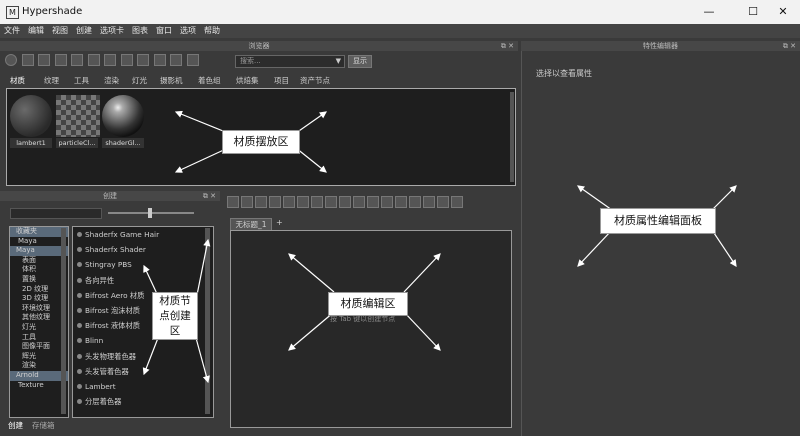  What do you see at coordinates (261, 142) in the screenshot?
I see `callout-material-area: 材质摆放区` at bounding box center [261, 142].